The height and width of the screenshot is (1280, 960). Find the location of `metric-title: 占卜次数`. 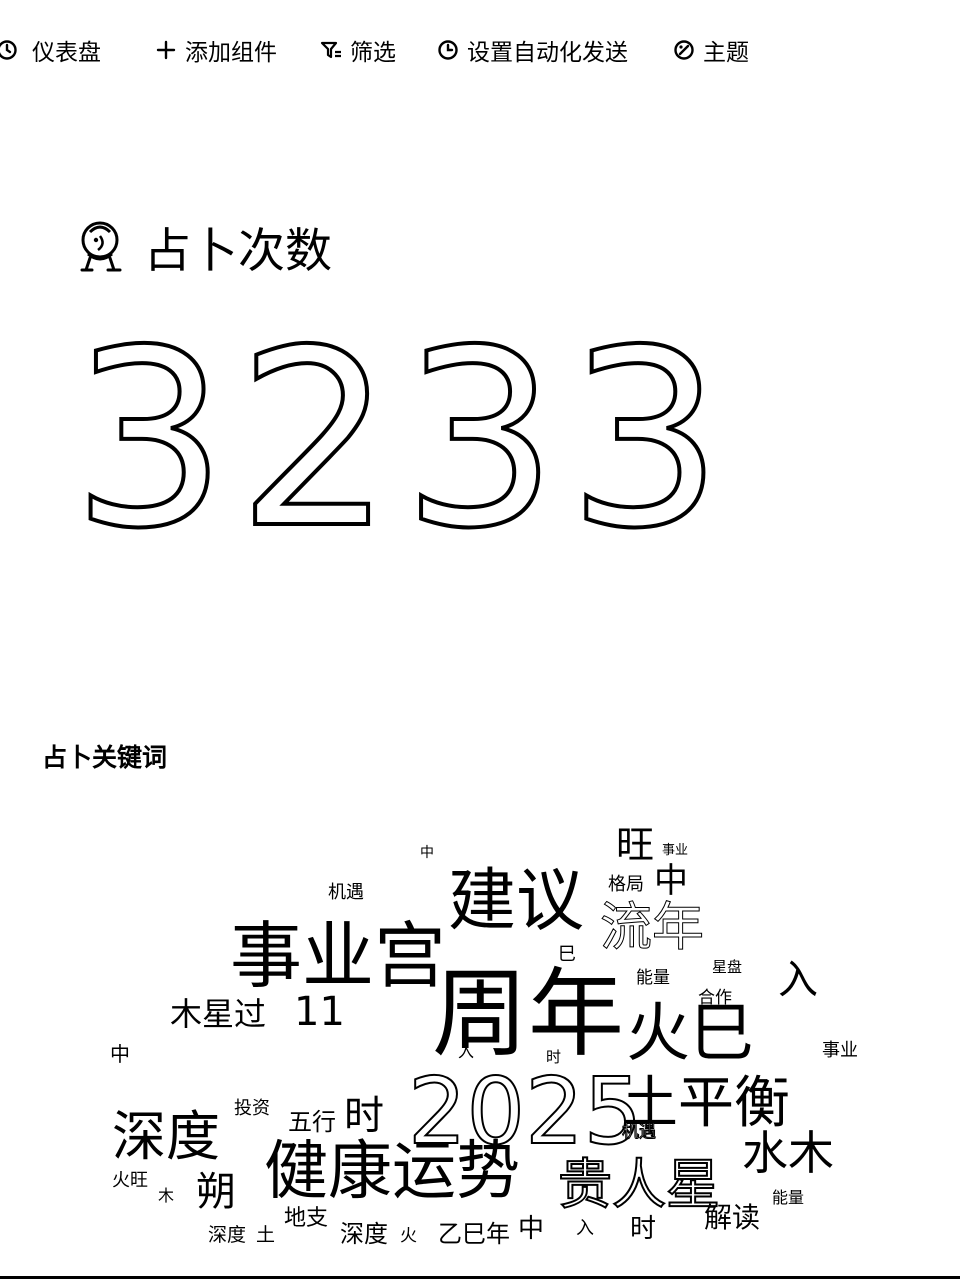

metric-title: 占卜次数 is located at coordinates (238, 251).